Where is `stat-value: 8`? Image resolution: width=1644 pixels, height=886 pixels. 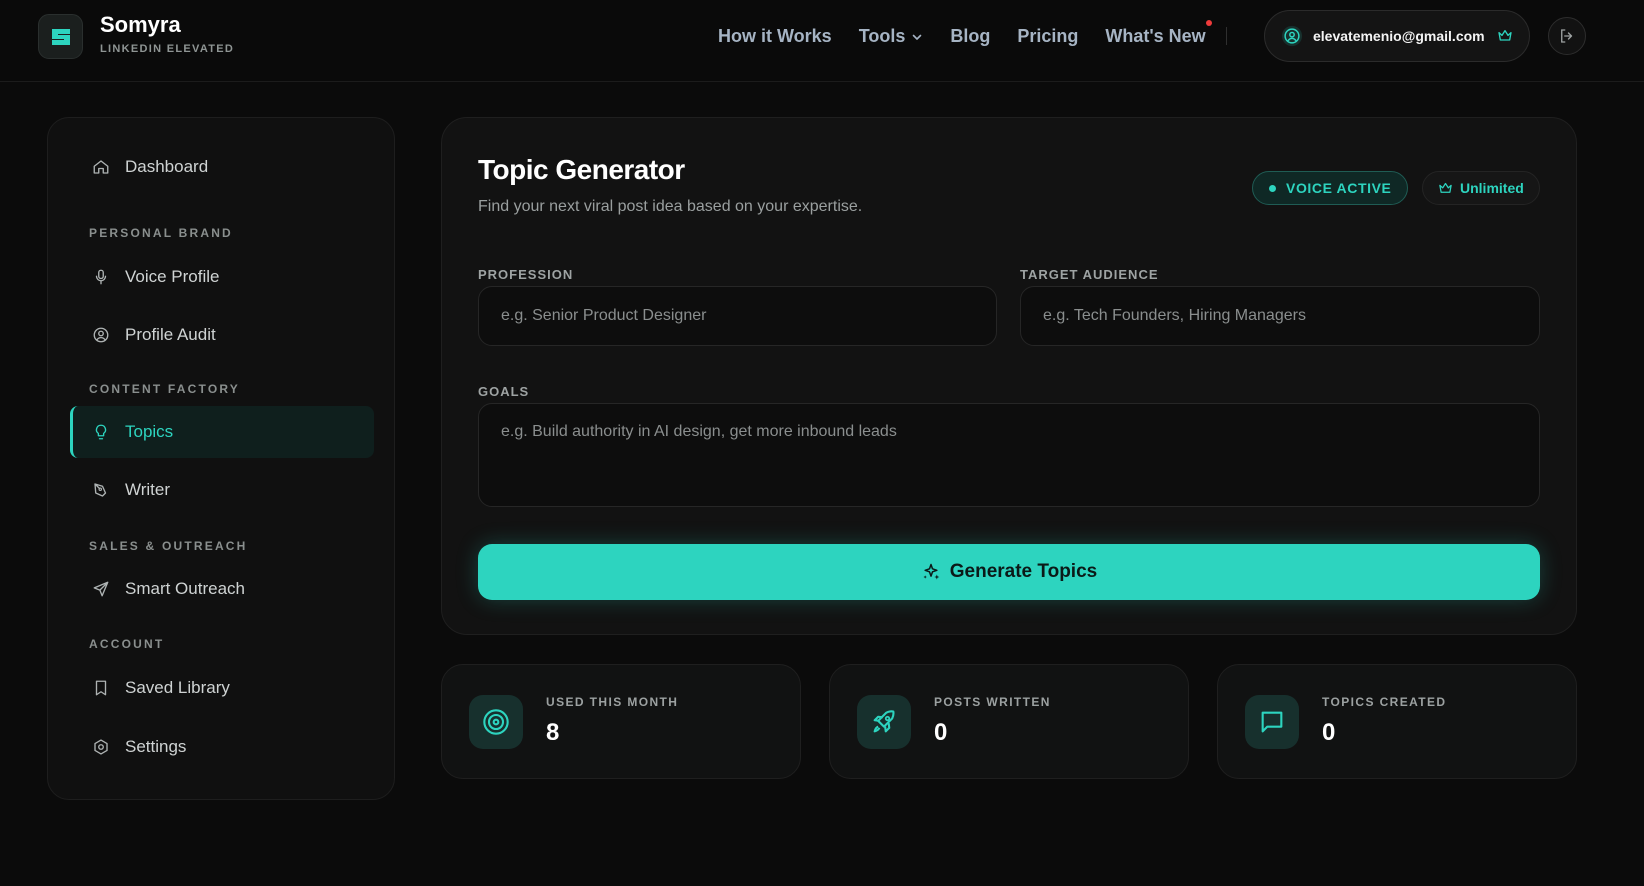 stat-value: 8 is located at coordinates (553, 732).